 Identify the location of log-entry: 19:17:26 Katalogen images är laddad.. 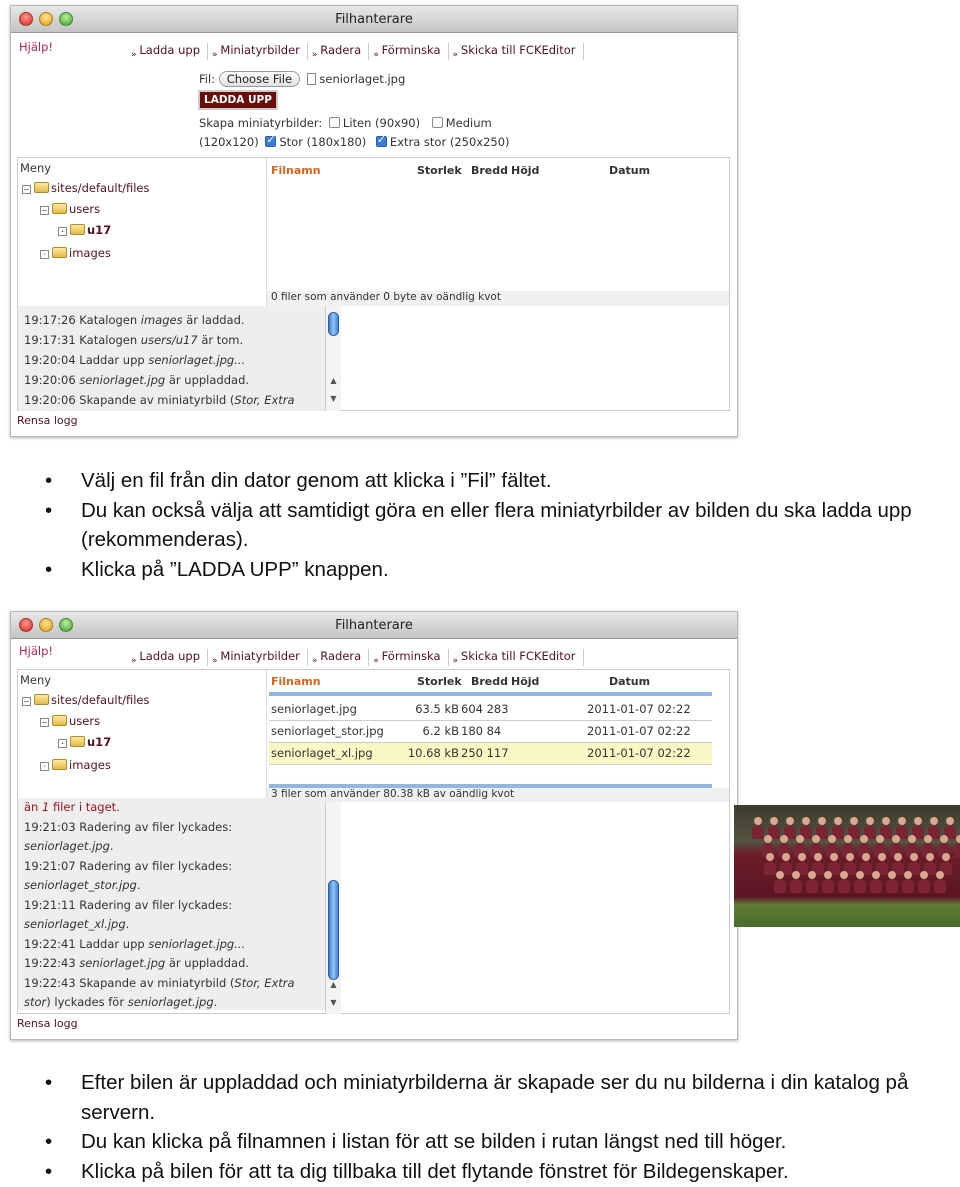
(179, 320).